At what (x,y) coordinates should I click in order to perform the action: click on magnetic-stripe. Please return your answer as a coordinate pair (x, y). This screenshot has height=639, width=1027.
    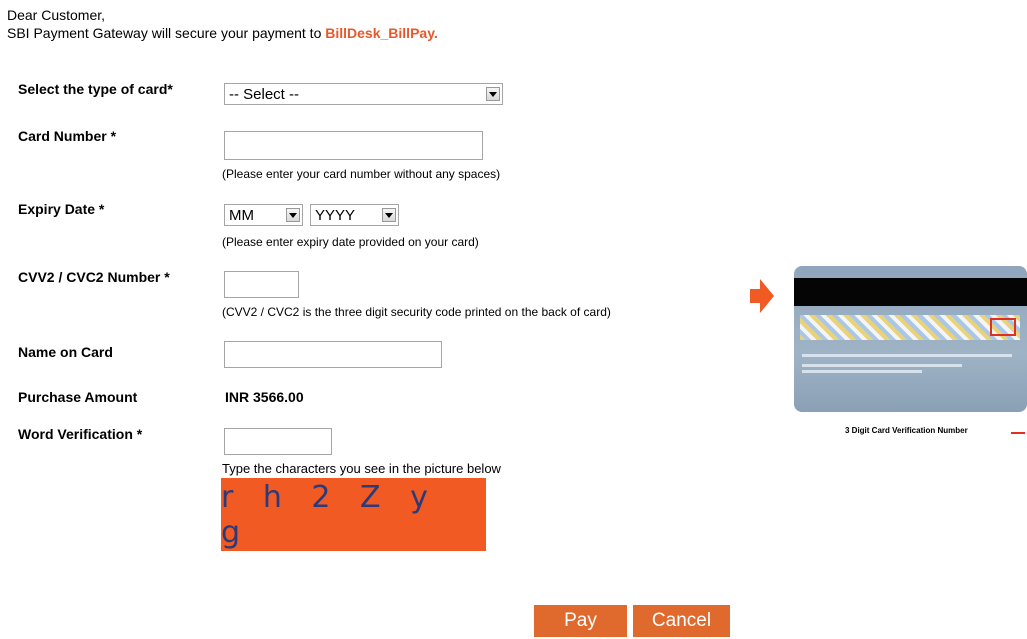
    Looking at the image, I should click on (910, 292).